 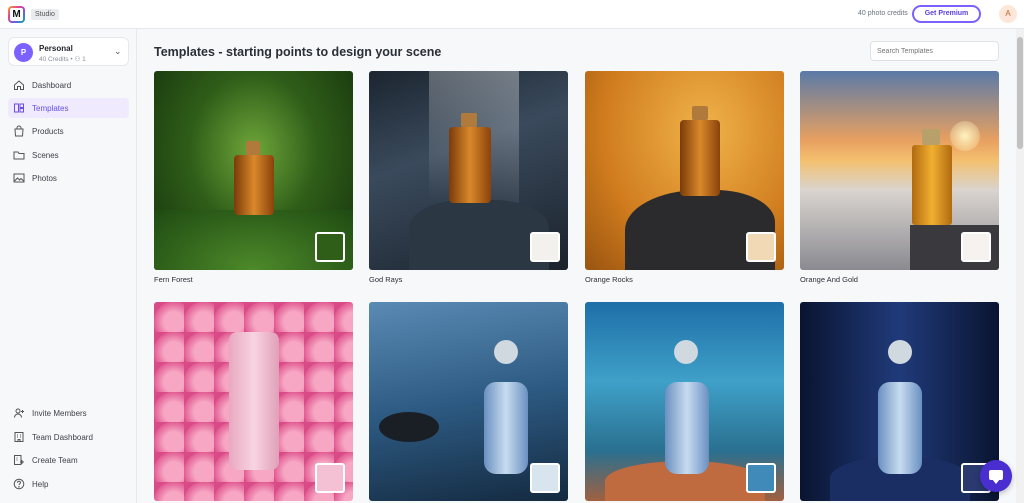 What do you see at coordinates (68, 131) in the screenshot?
I see `sidebar-item-products: Products` at bounding box center [68, 131].